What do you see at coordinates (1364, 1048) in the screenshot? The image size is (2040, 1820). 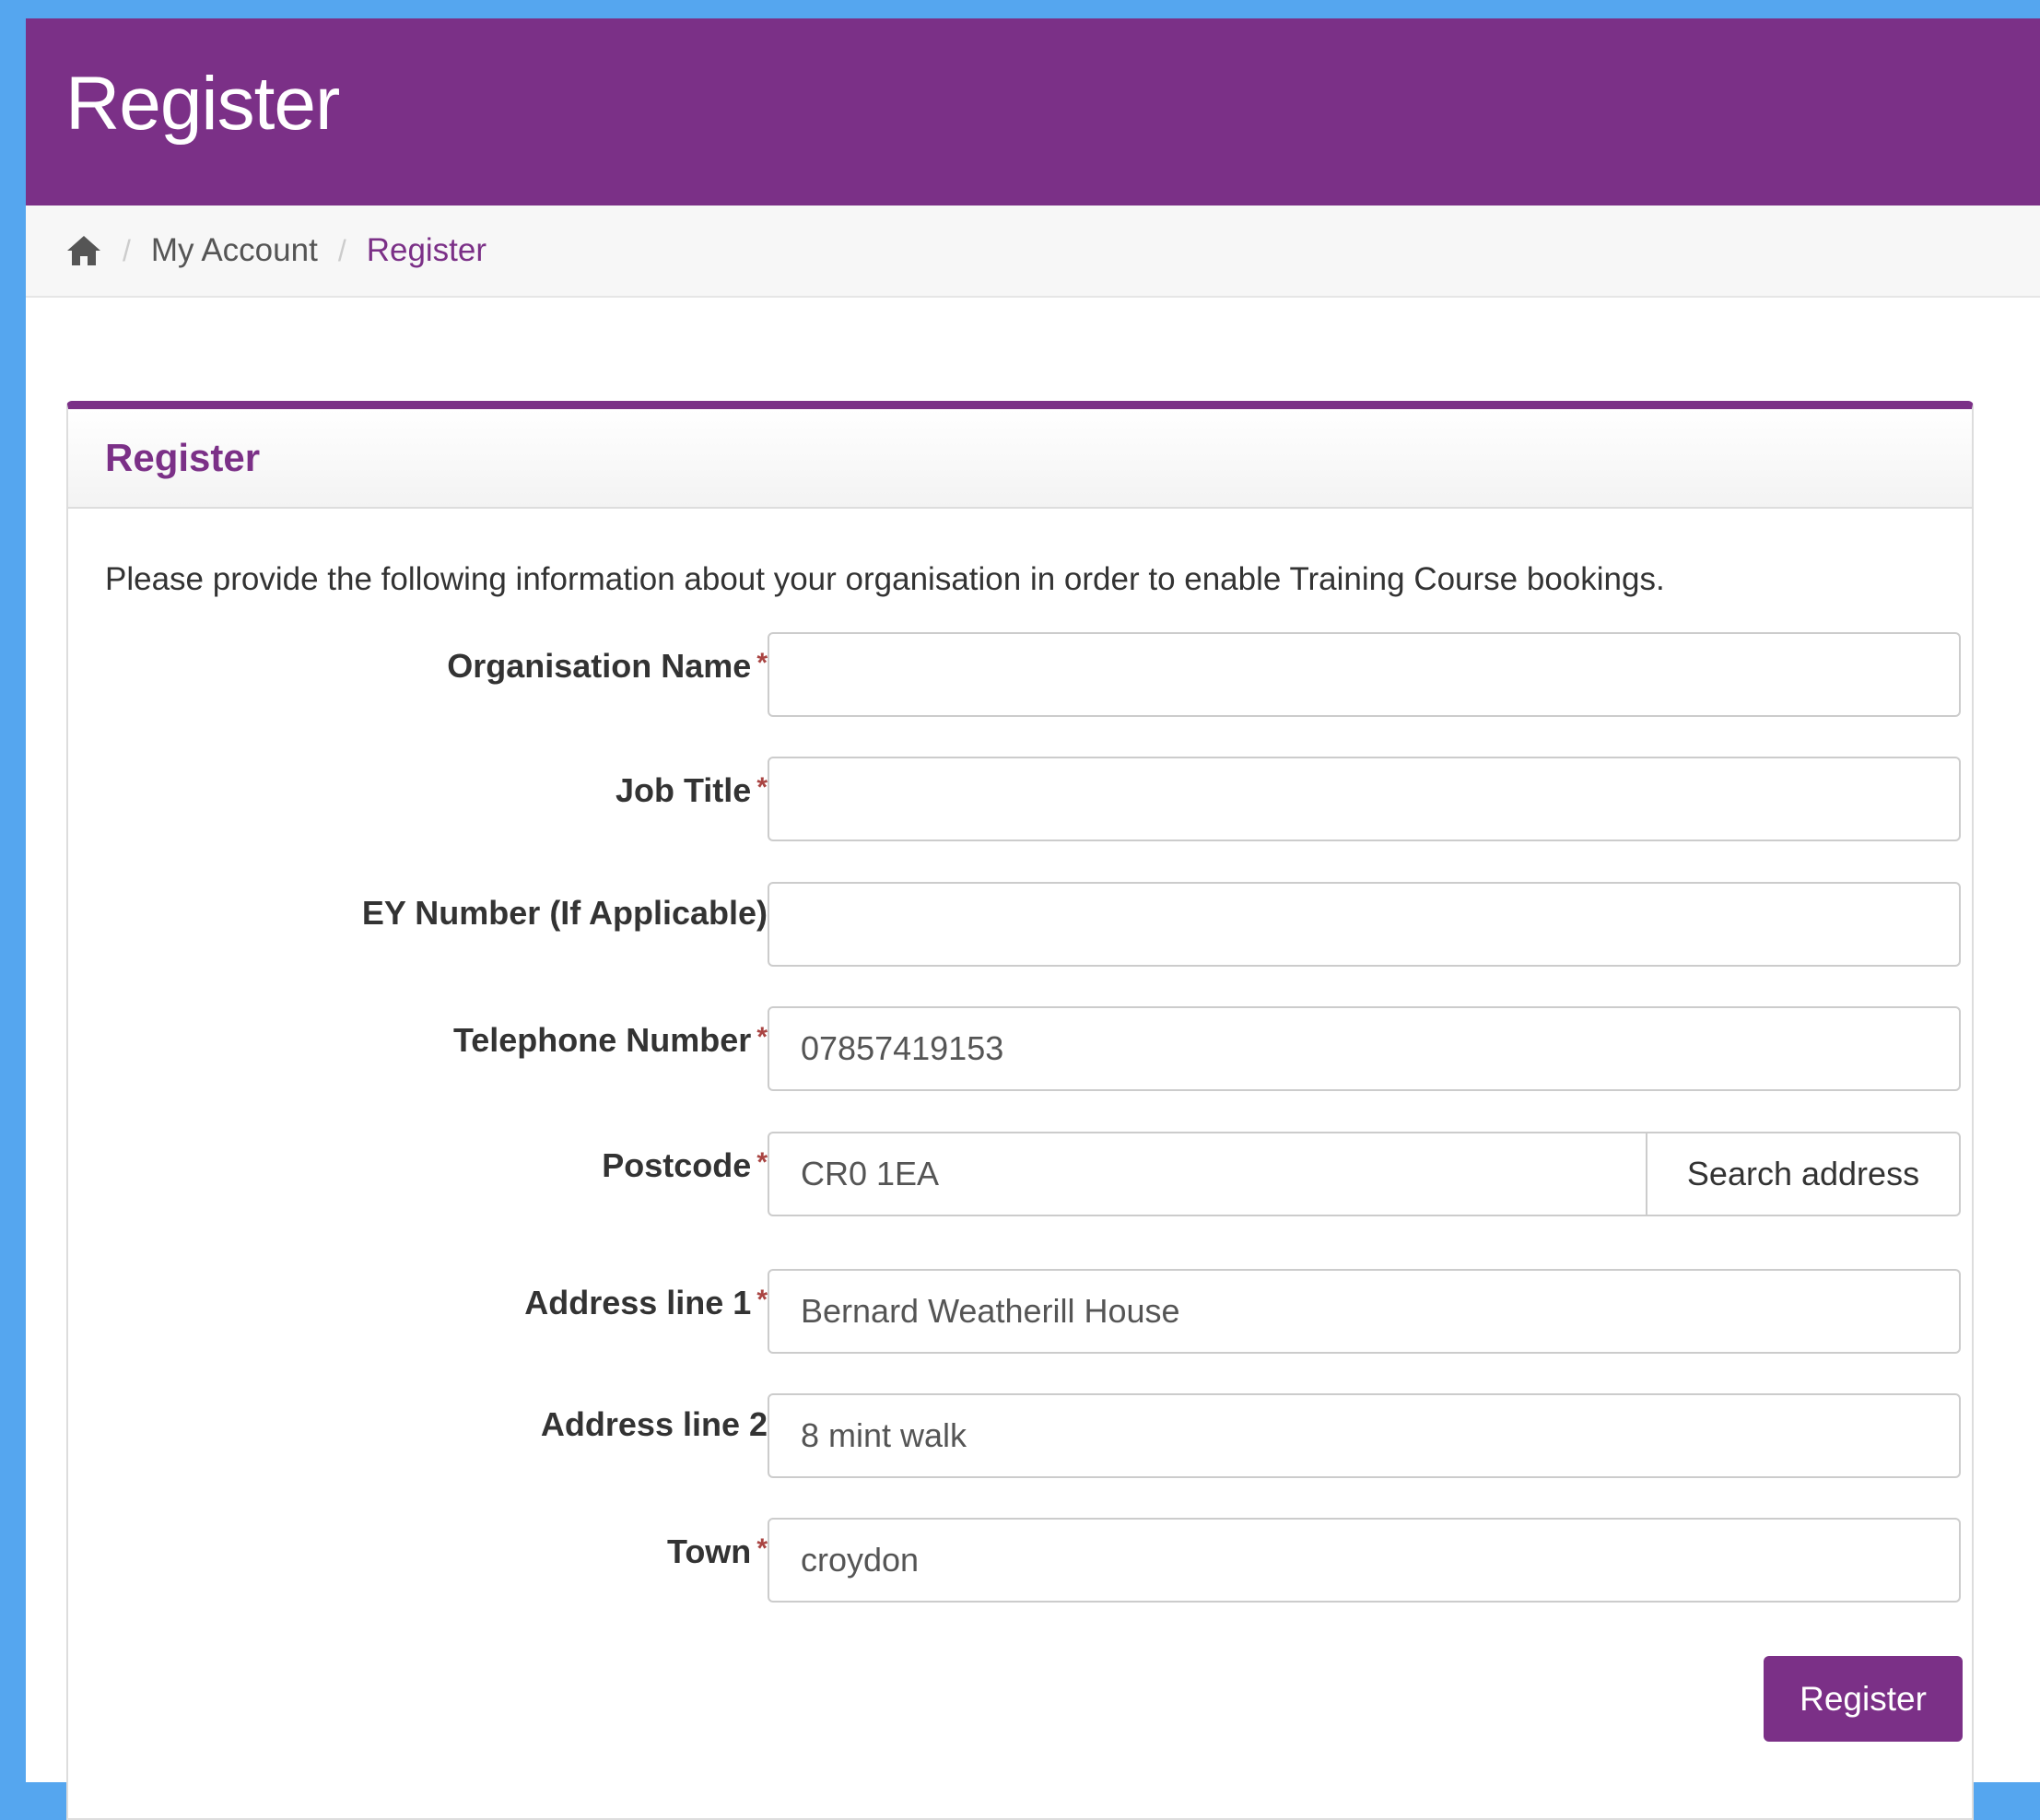 I see `telephone-input` at bounding box center [1364, 1048].